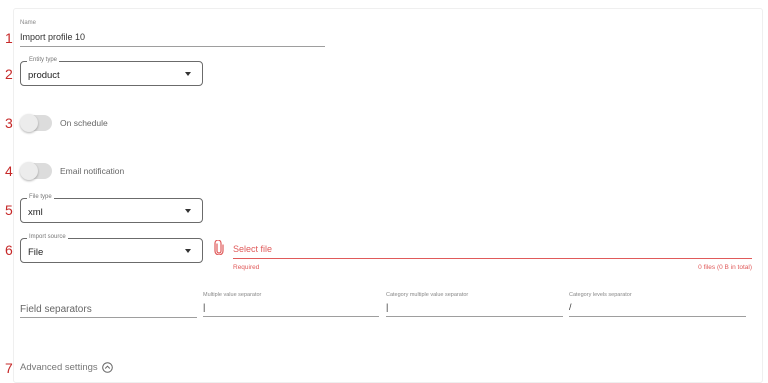 This screenshot has width=768, height=383. What do you see at coordinates (657, 316) in the screenshot?
I see `category-levels-separator-underline` at bounding box center [657, 316].